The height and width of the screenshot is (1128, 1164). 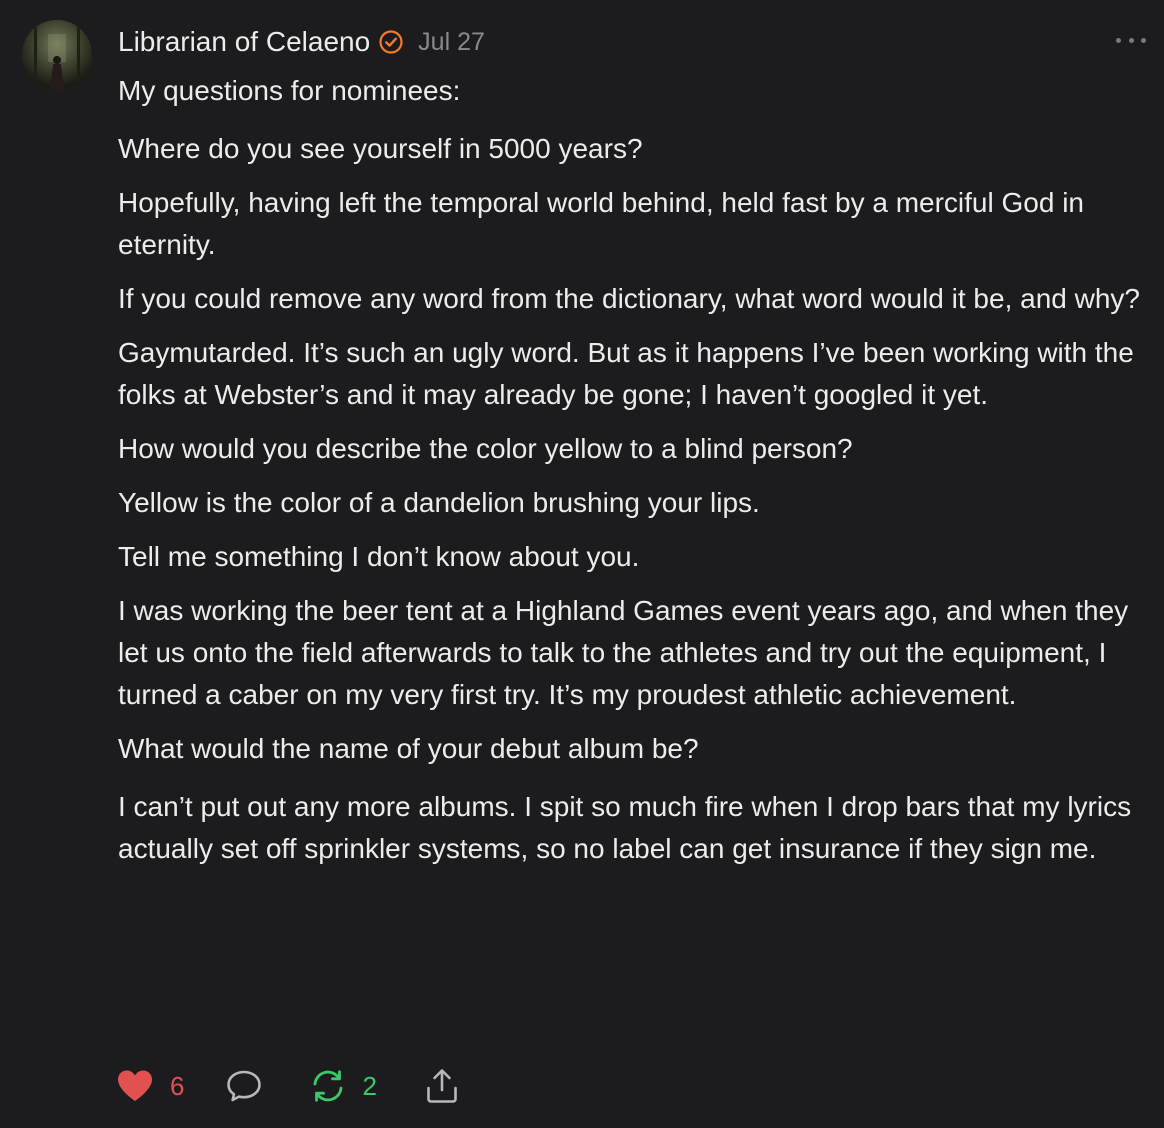 I want to click on more-options-icon, so click(x=1131, y=40).